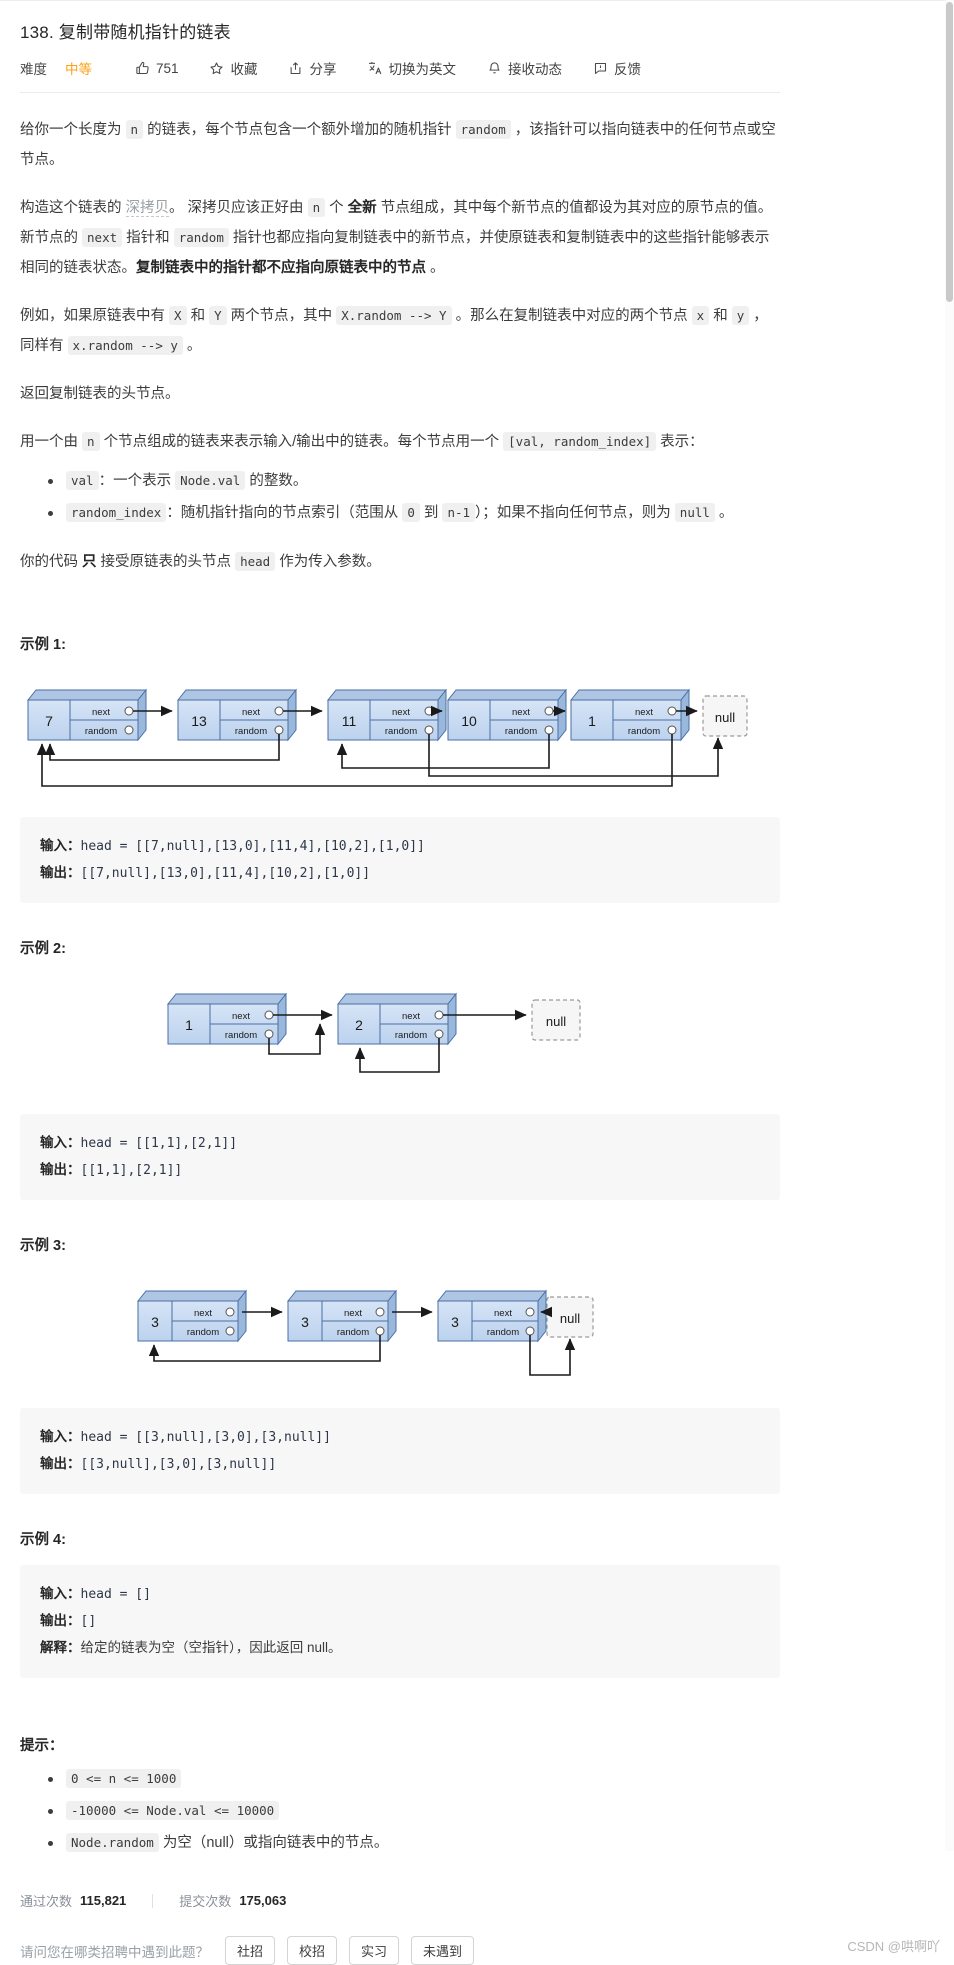 Image resolution: width=954 pixels, height=1965 pixels. What do you see at coordinates (694, 512) in the screenshot?
I see `bullet1-code-null: null` at bounding box center [694, 512].